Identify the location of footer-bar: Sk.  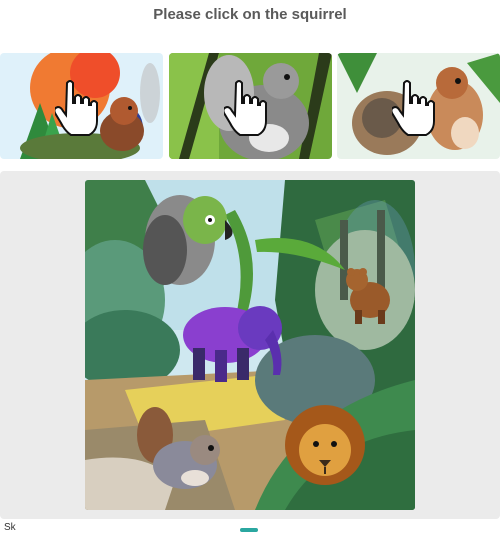
(250, 529).